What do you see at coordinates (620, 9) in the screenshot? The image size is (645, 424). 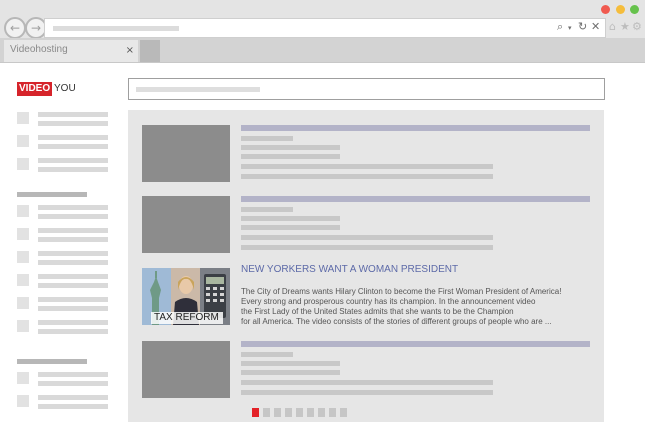 I see `minimize-window-button` at bounding box center [620, 9].